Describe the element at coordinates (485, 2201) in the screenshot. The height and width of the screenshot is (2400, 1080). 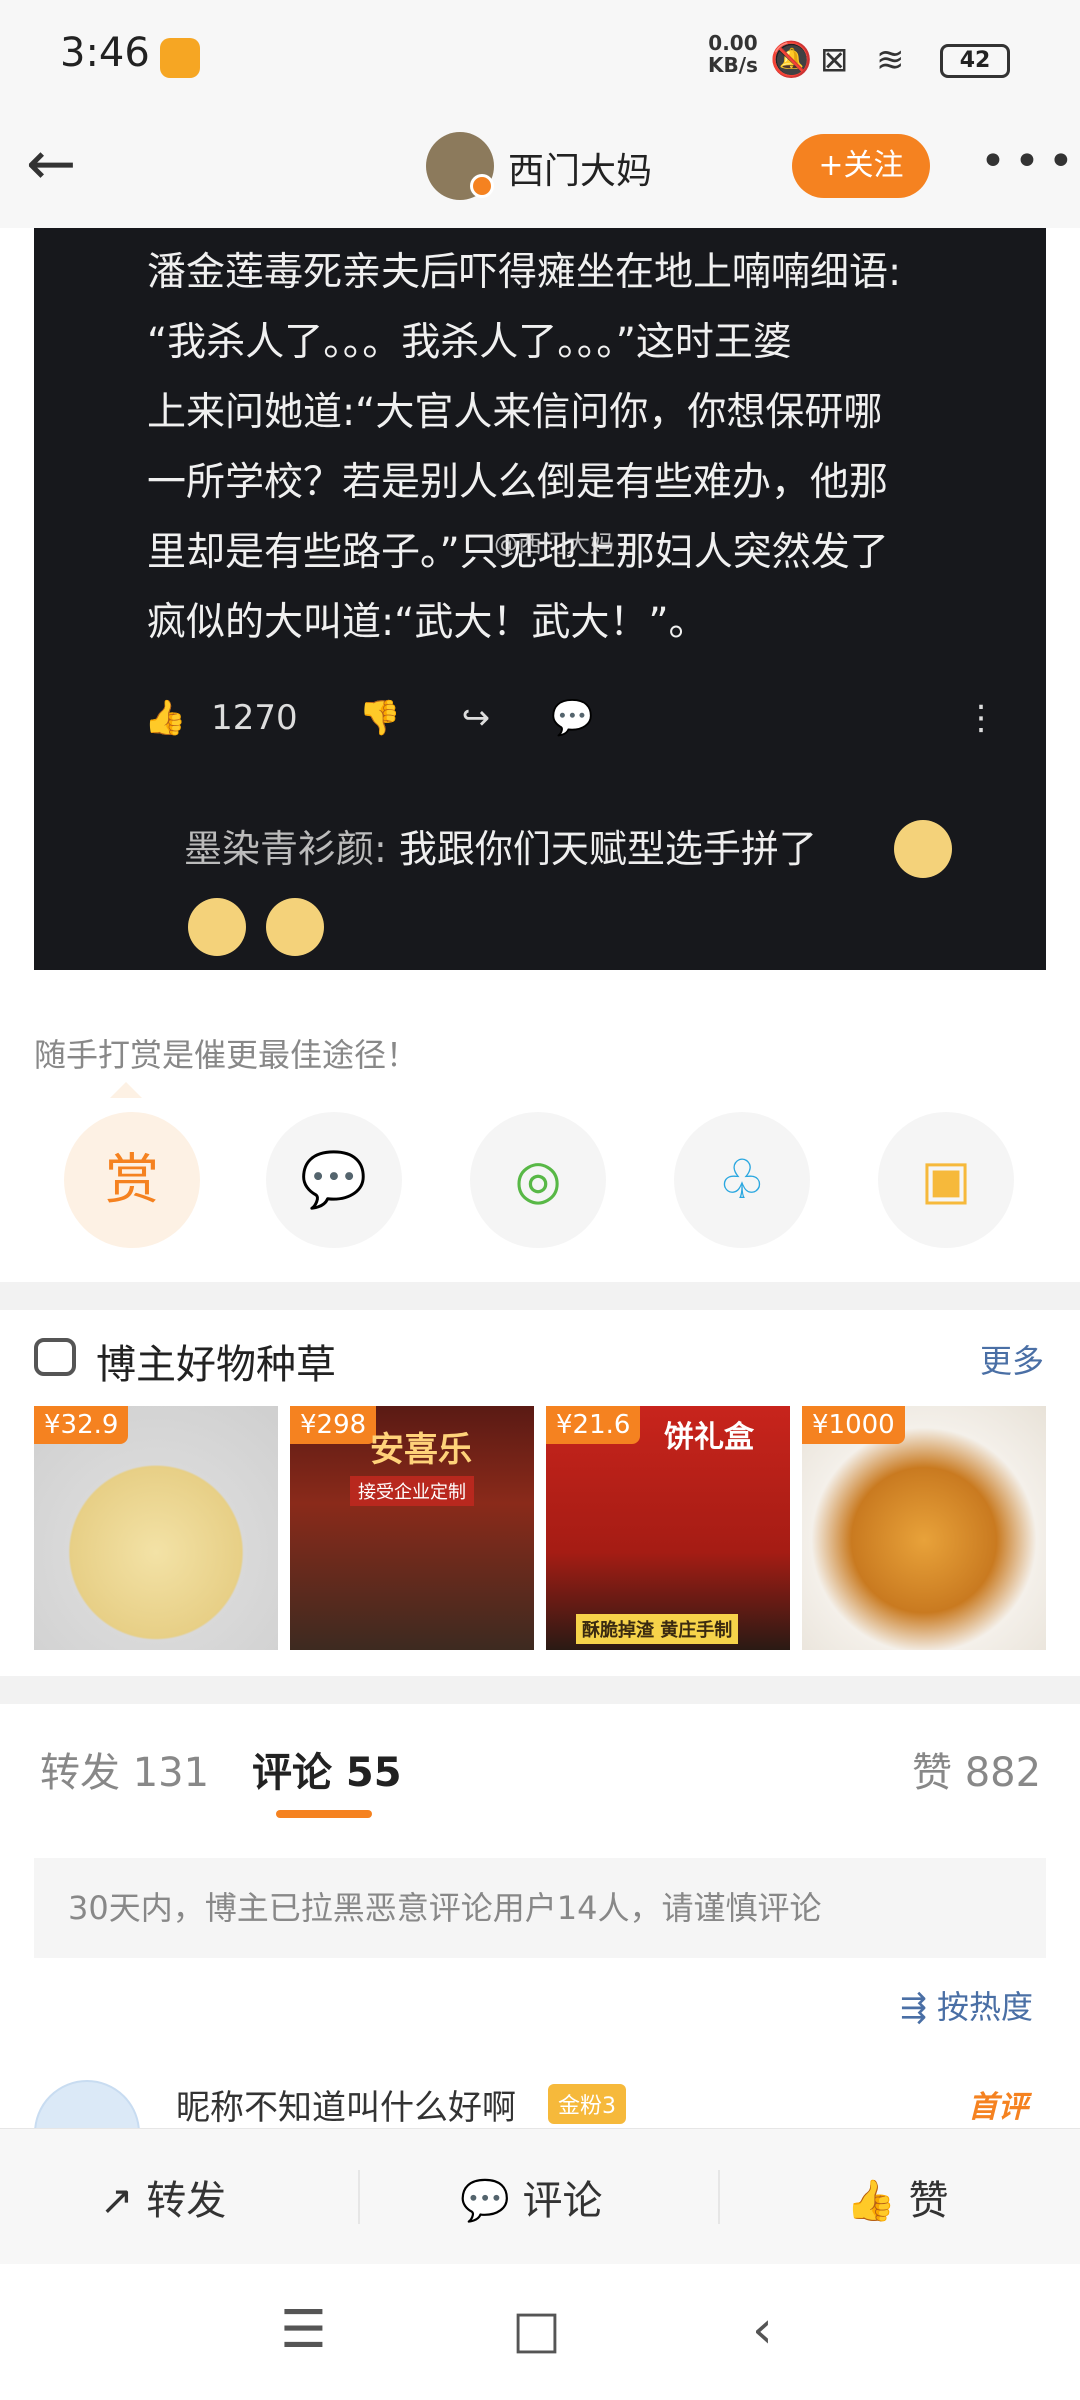
I see `comment-icon: 💬` at that location.